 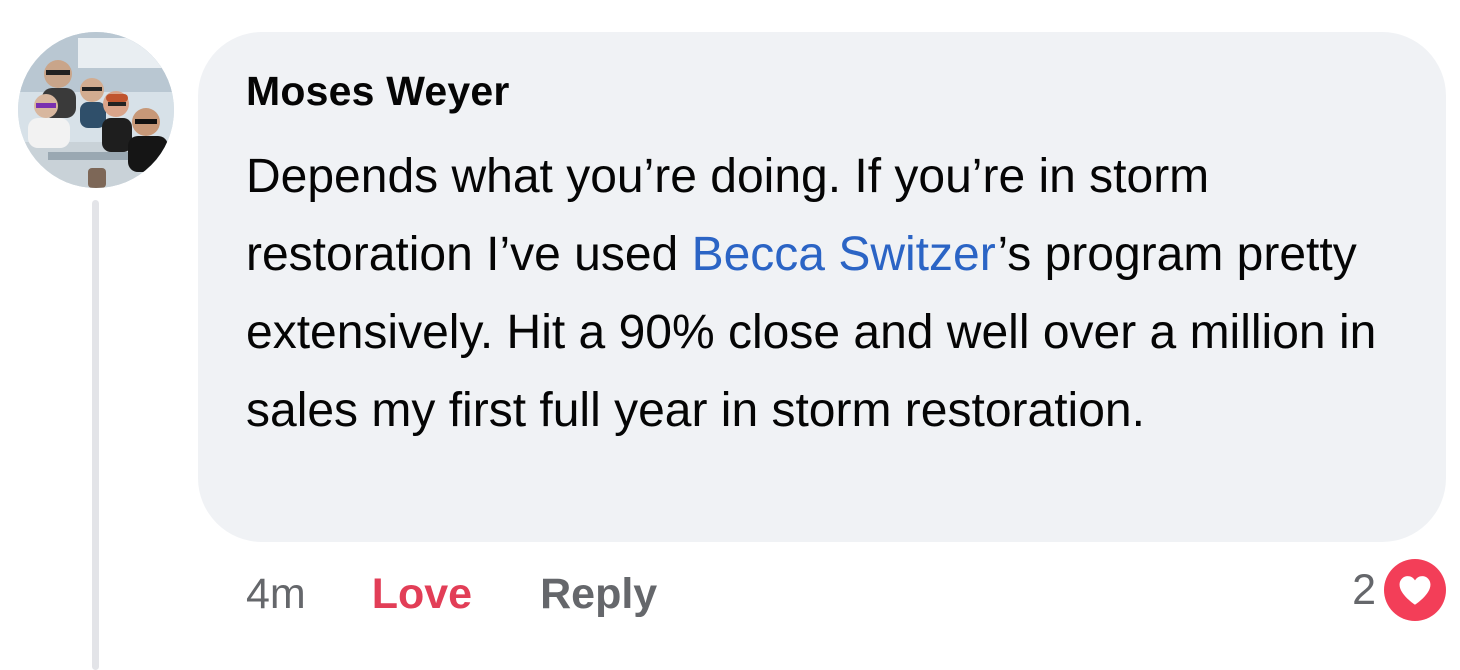 I want to click on comment-actions: 4m Love Reply, so click(x=451, y=594).